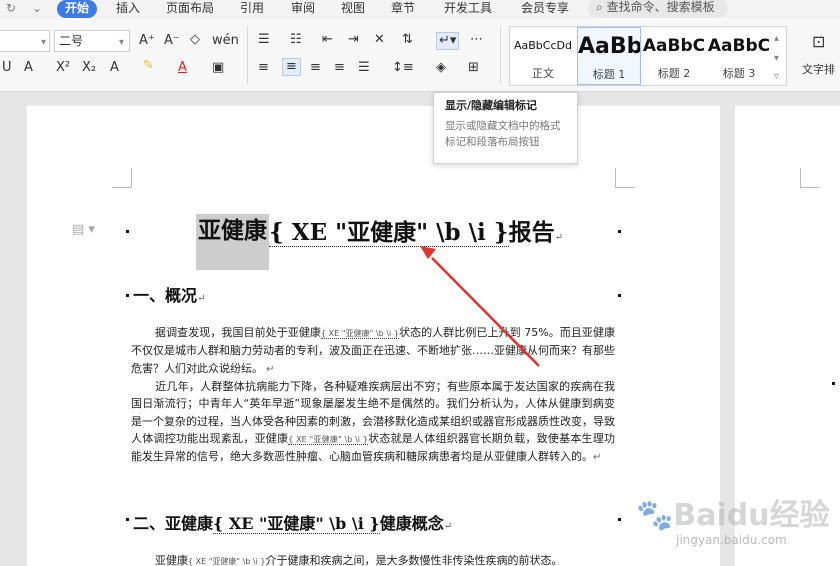 Image resolution: width=840 pixels, height=566 pixels. I want to click on watermark-url: jingyan.baidu.com, so click(731, 540).